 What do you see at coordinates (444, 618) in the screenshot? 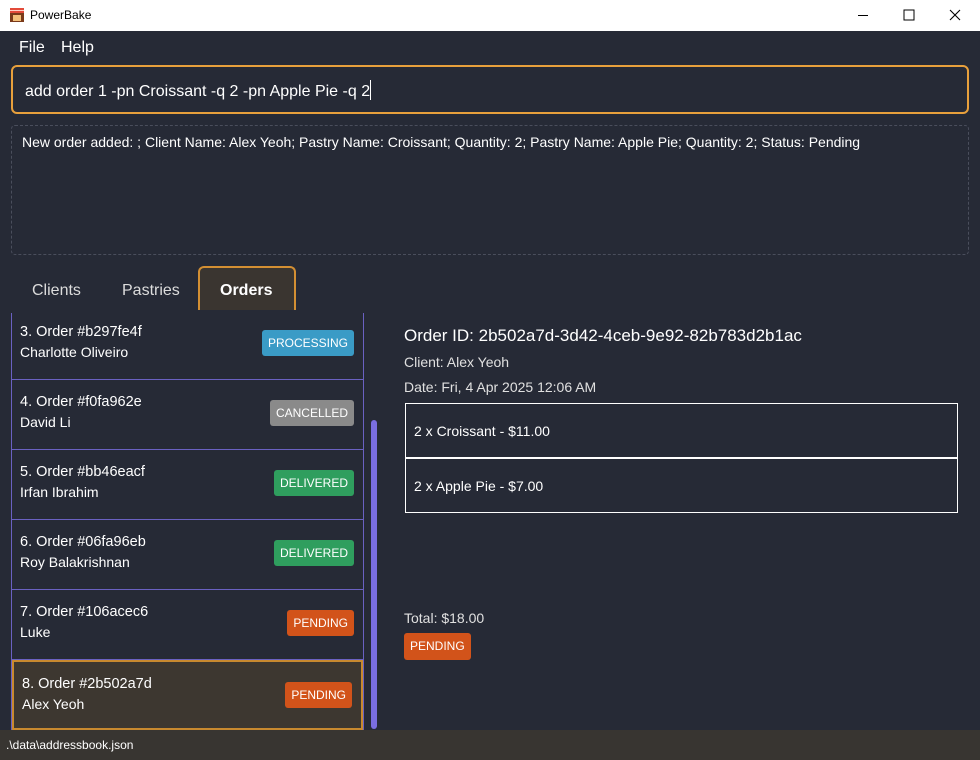
I see `detail-total: Total: $18.00` at bounding box center [444, 618].